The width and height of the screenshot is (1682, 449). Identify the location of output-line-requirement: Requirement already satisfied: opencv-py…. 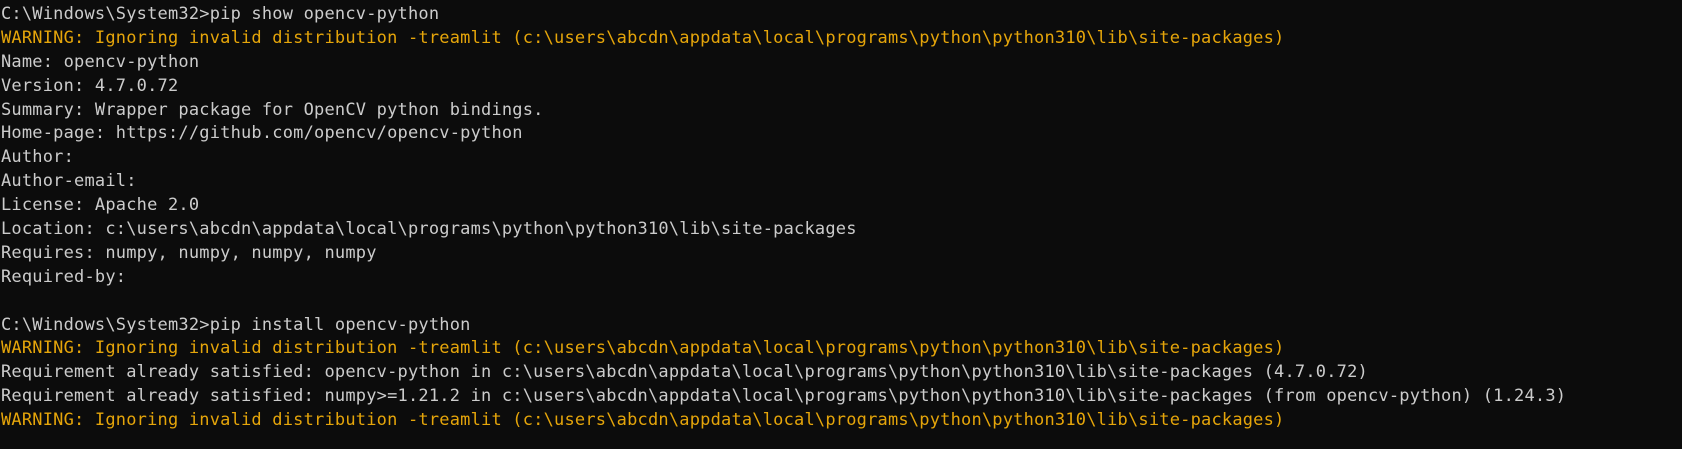
(684, 372).